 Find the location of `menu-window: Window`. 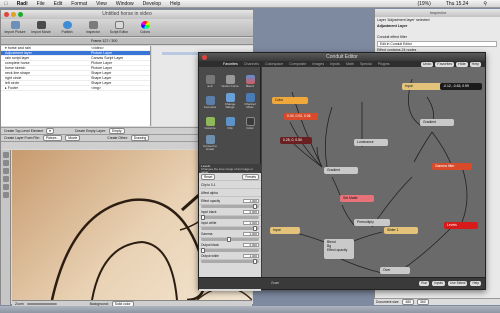

menu-window: Window is located at coordinates (125, 4).